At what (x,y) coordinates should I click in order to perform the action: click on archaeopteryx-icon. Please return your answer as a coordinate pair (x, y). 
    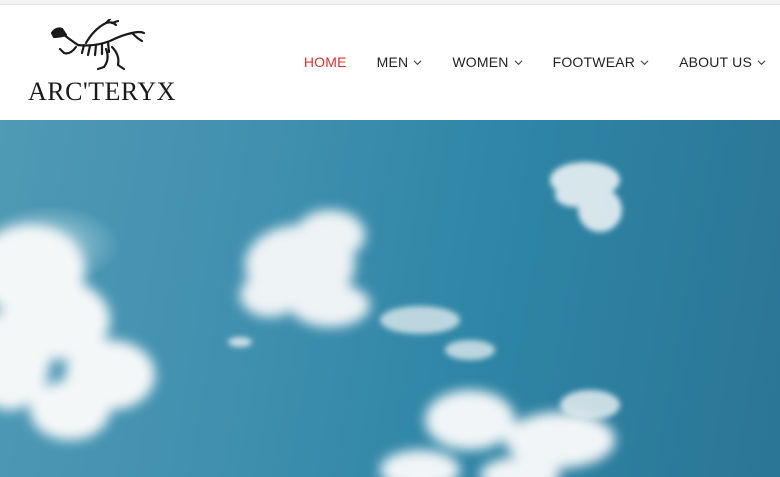
    Looking at the image, I should click on (98, 45).